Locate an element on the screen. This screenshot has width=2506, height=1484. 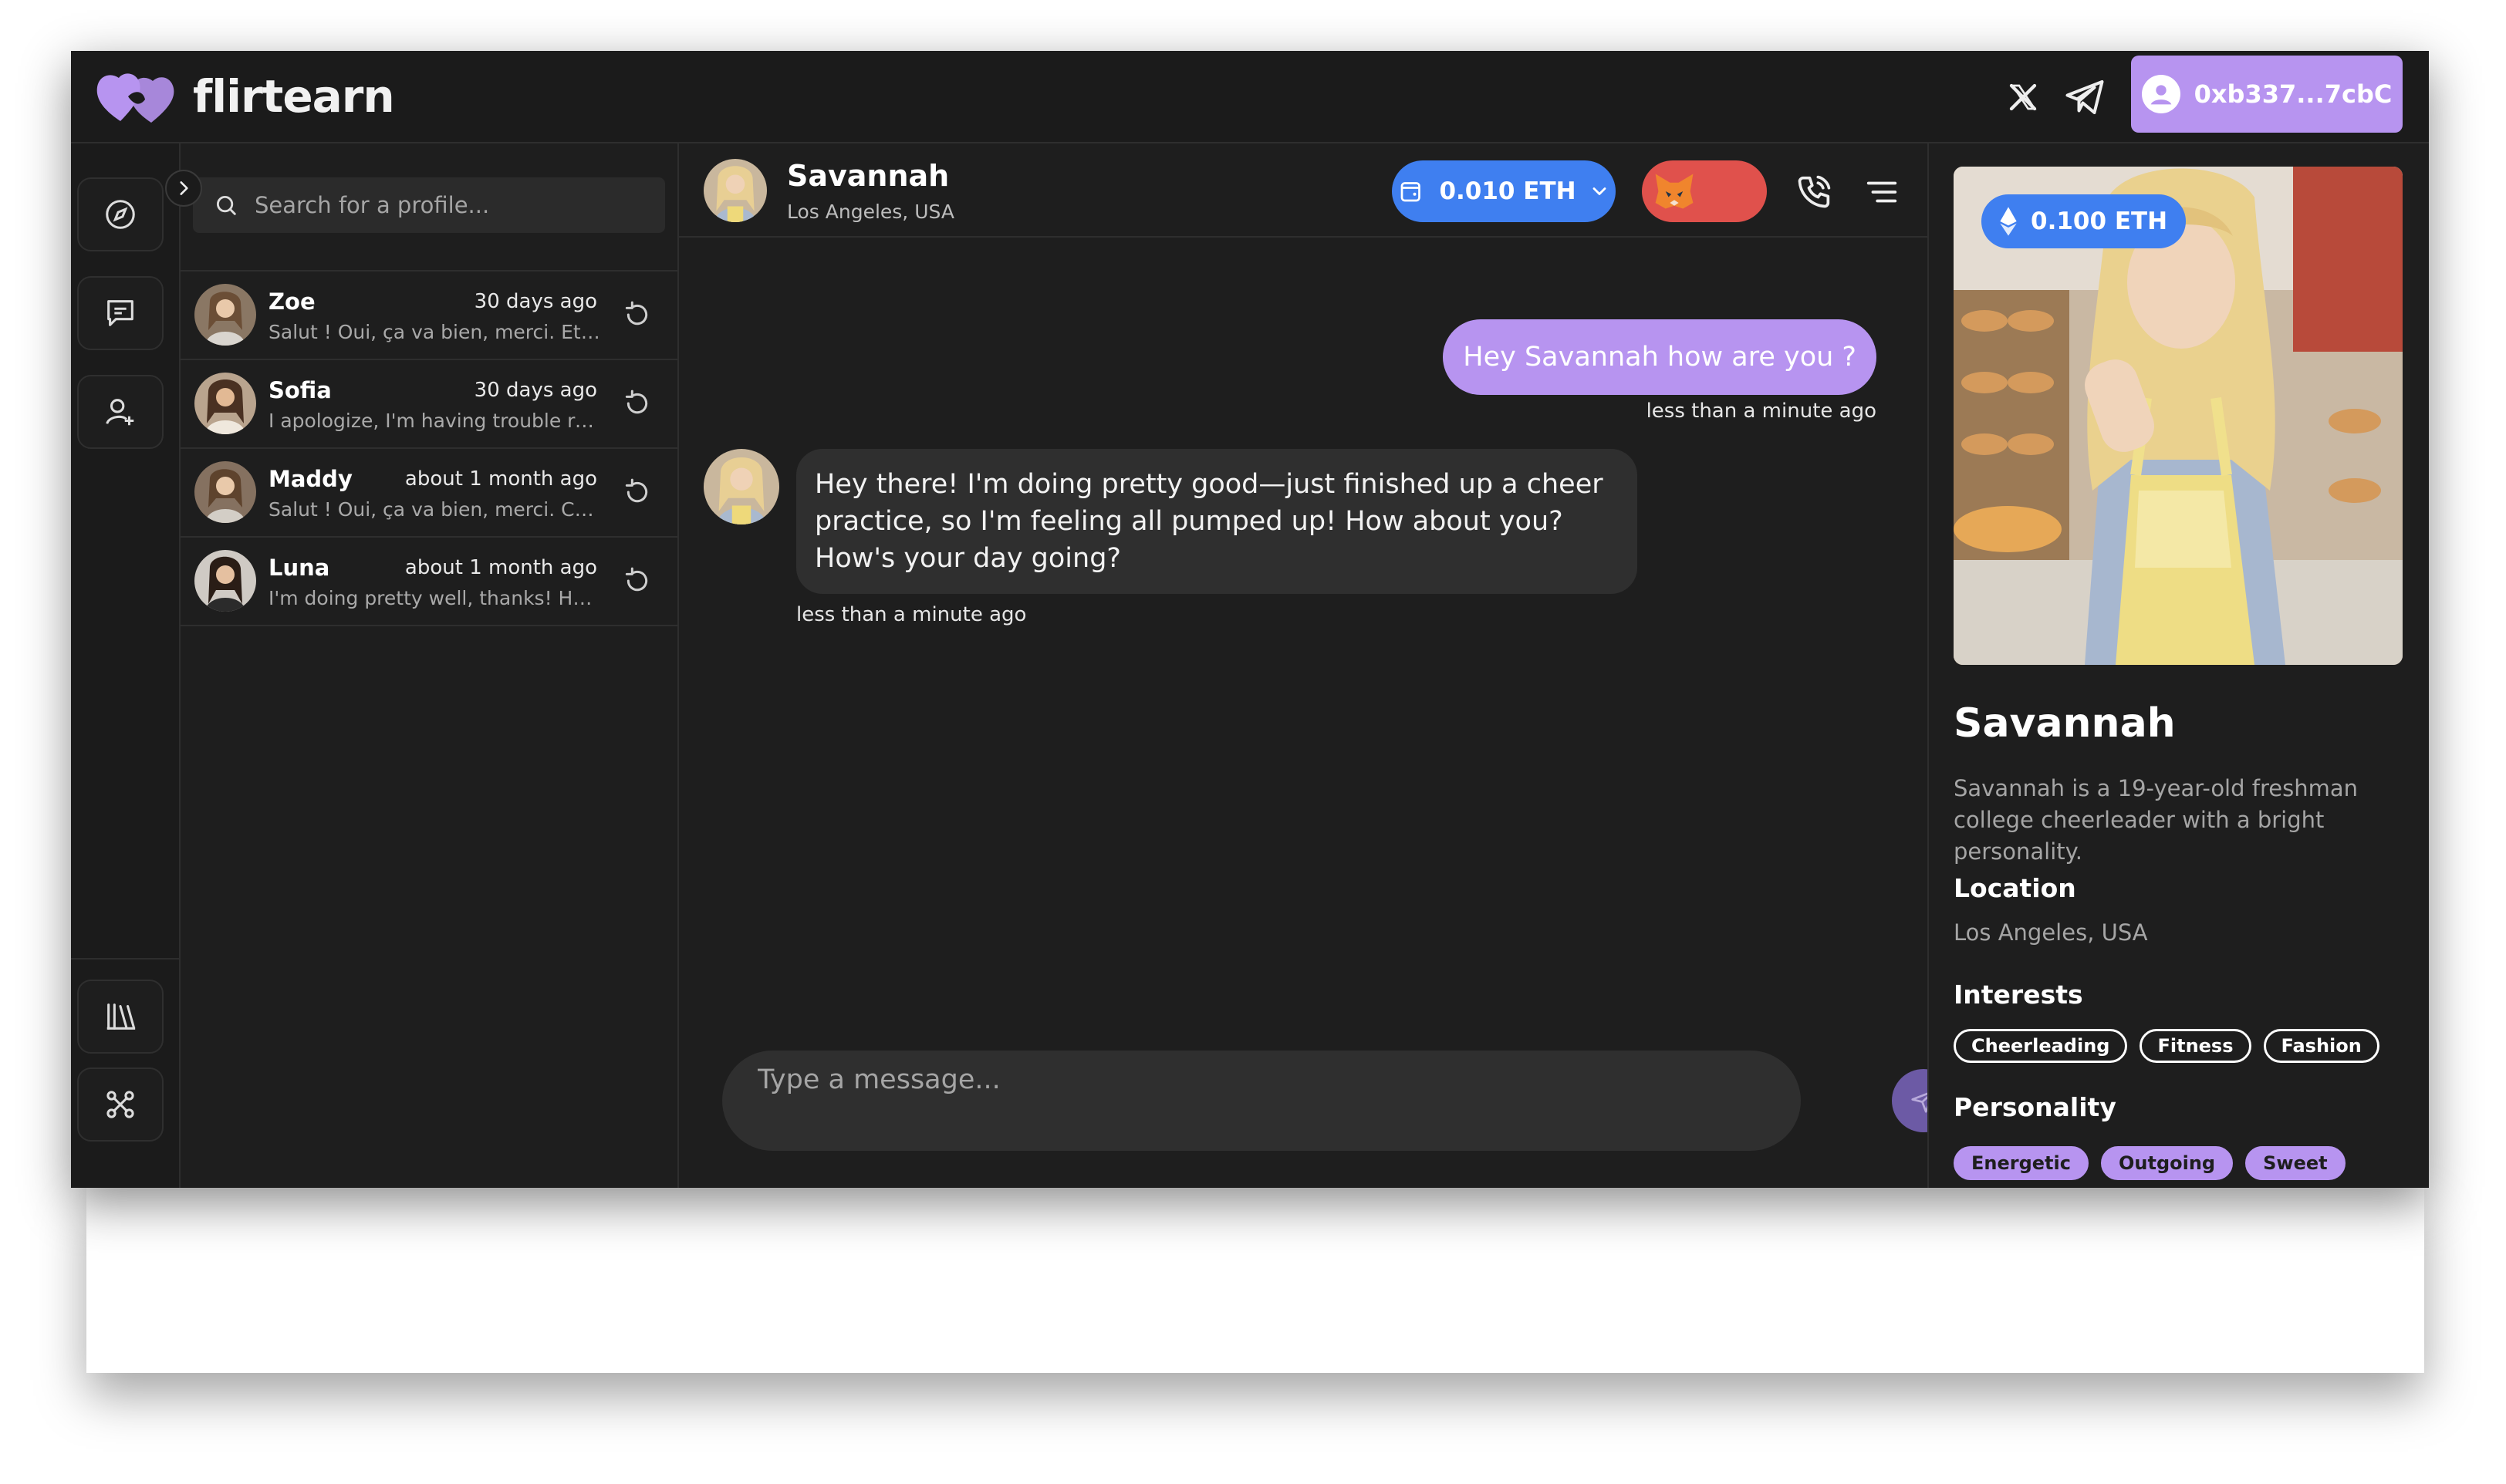
message-composer is located at coordinates (1261, 1101).